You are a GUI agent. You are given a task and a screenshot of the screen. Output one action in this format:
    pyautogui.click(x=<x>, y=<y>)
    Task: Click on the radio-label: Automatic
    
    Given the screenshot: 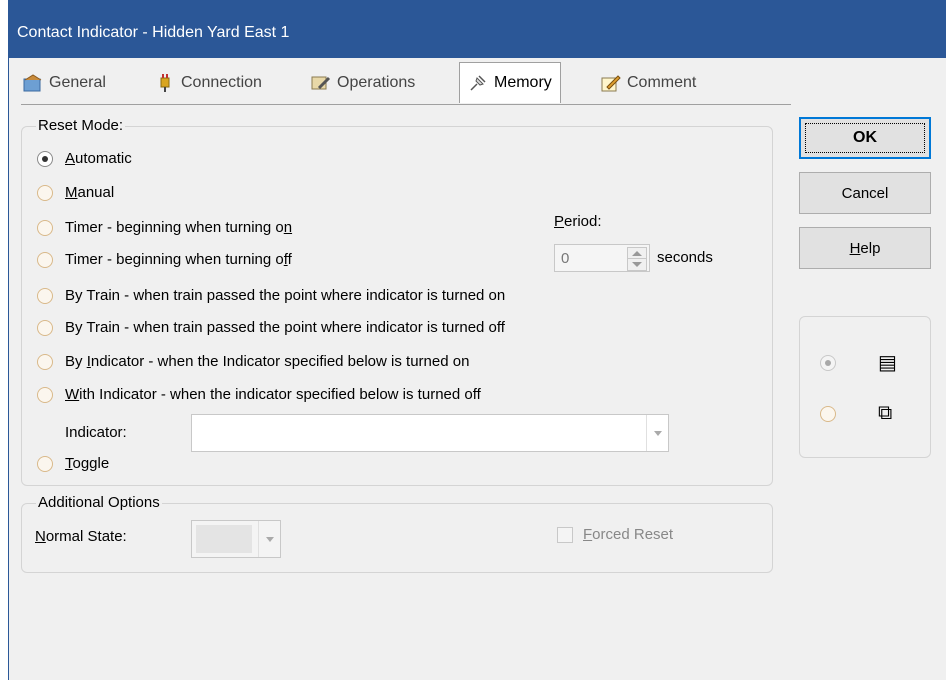 What is the action you would take?
    pyautogui.click(x=98, y=158)
    